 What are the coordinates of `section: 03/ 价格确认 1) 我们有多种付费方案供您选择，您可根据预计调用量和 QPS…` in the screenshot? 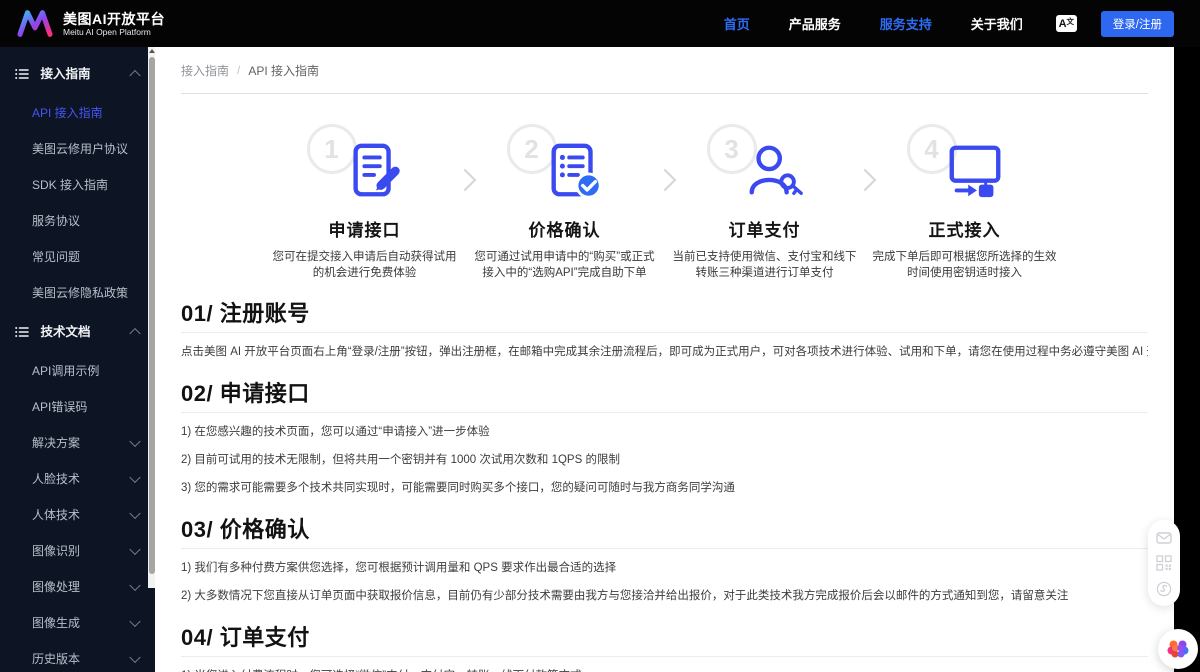 It's located at (664, 561).